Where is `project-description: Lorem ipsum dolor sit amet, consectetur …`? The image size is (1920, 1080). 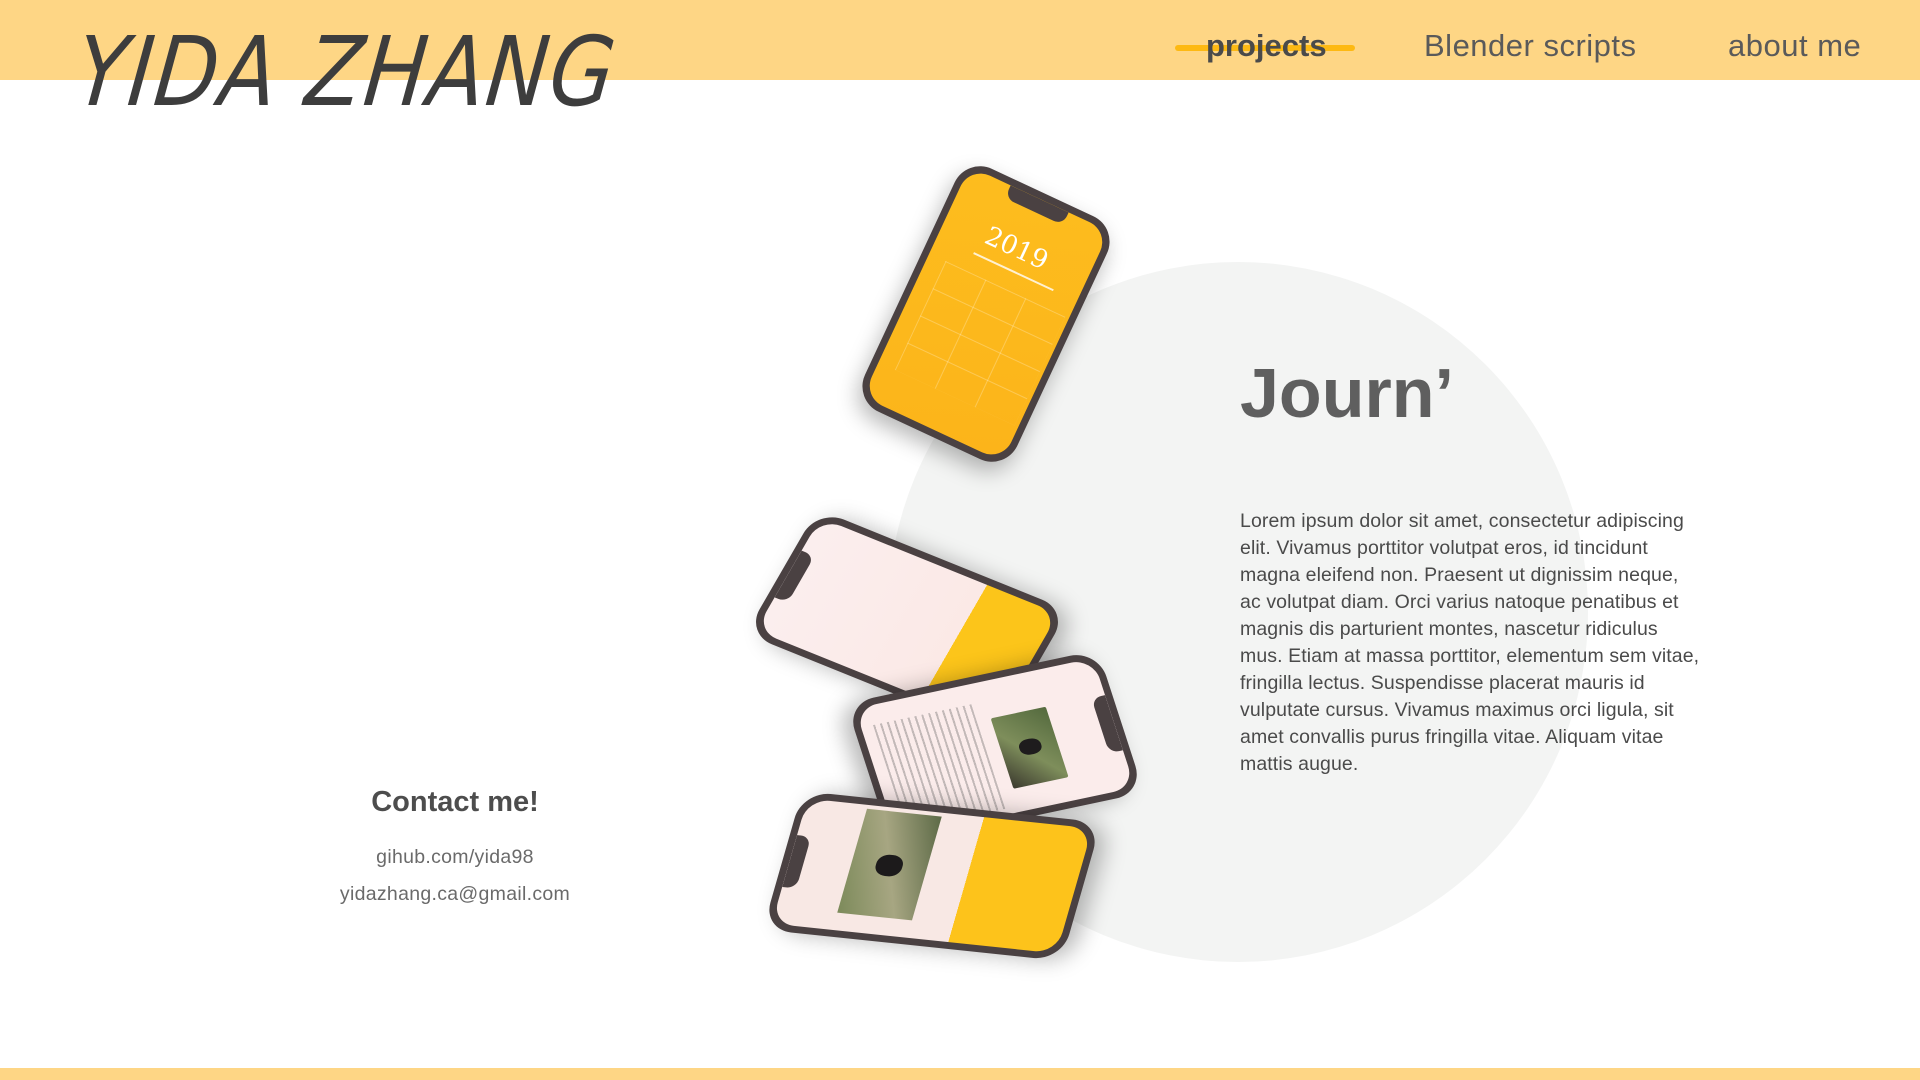 project-description: Lorem ipsum dolor sit amet, consectetur … is located at coordinates (1470, 642).